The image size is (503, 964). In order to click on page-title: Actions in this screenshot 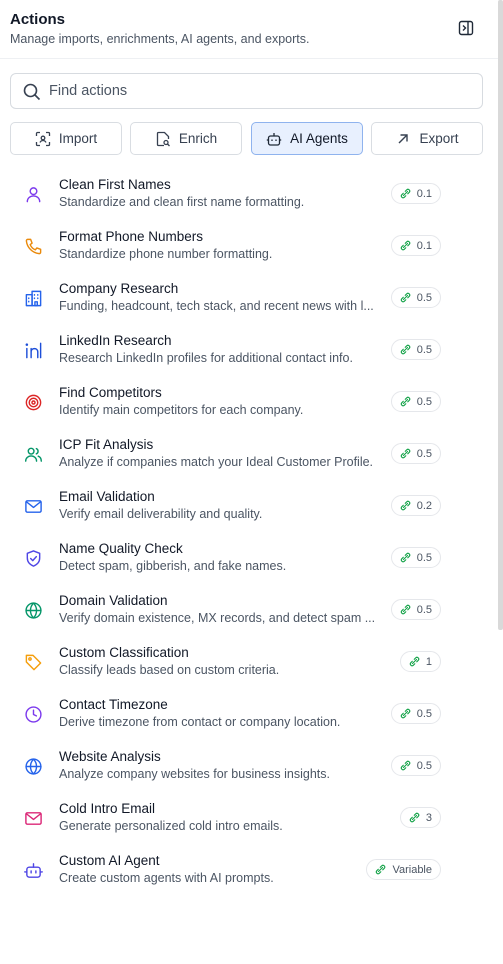, I will do `click(38, 19)`.